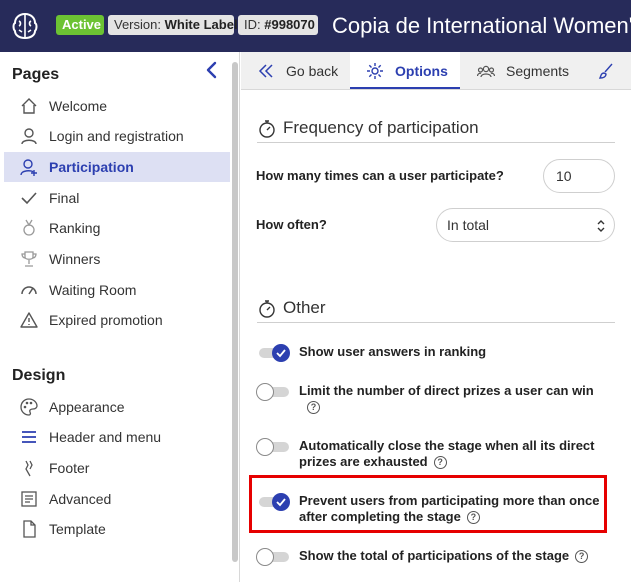 Image resolution: width=631 pixels, height=582 pixels. What do you see at coordinates (28, 167) in the screenshot?
I see `user-add-icon` at bounding box center [28, 167].